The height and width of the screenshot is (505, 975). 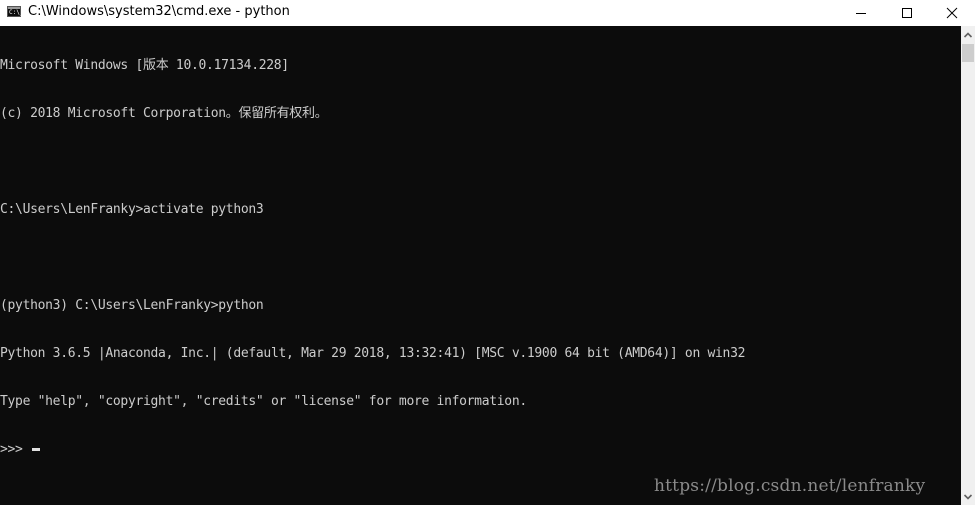 What do you see at coordinates (790, 486) in the screenshot?
I see `watermark-text: https://blog.csdn.net/lenfranky` at bounding box center [790, 486].